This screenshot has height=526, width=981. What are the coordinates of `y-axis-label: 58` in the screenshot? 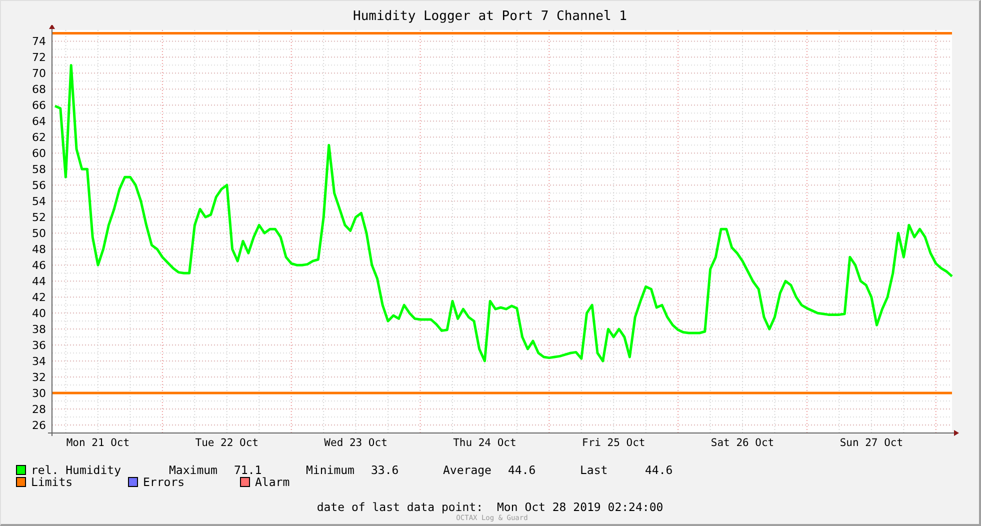 It's located at (39, 169).